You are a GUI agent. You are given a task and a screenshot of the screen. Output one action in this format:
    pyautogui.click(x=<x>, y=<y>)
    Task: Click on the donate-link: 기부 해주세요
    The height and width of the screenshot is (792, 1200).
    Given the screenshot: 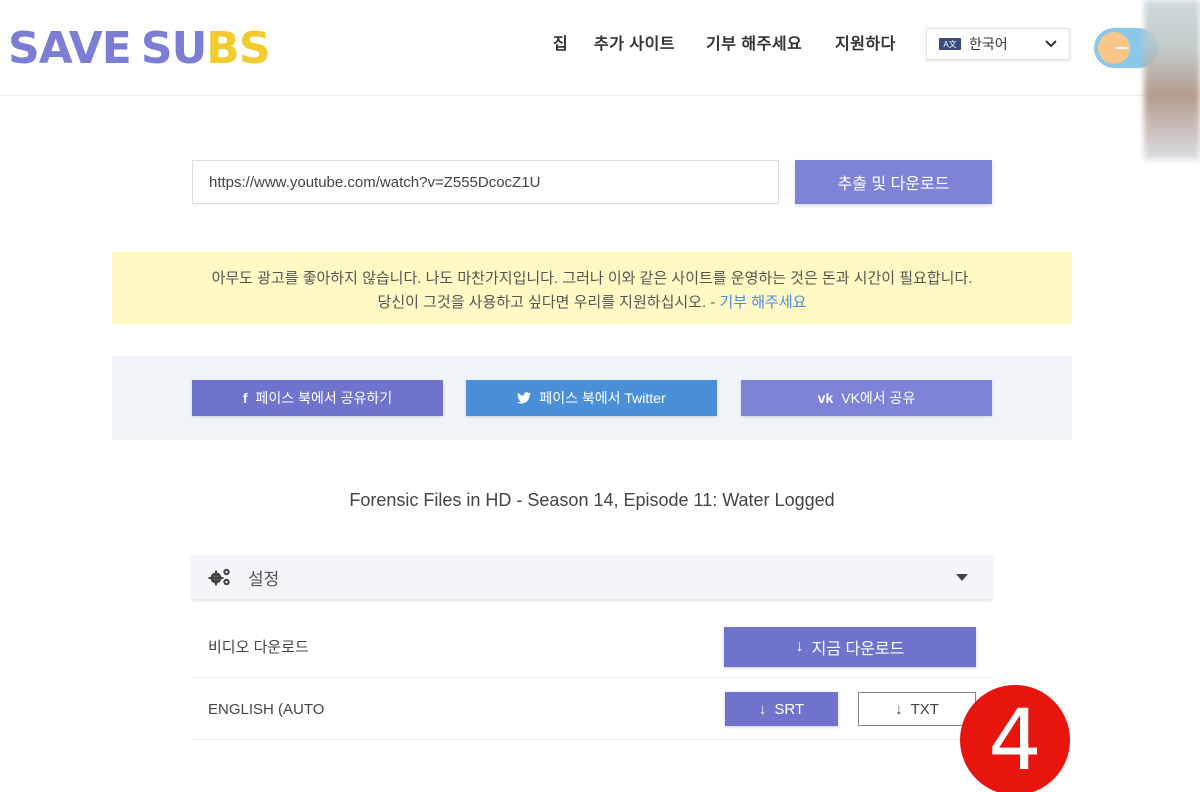 What is the action you would take?
    pyautogui.click(x=762, y=302)
    